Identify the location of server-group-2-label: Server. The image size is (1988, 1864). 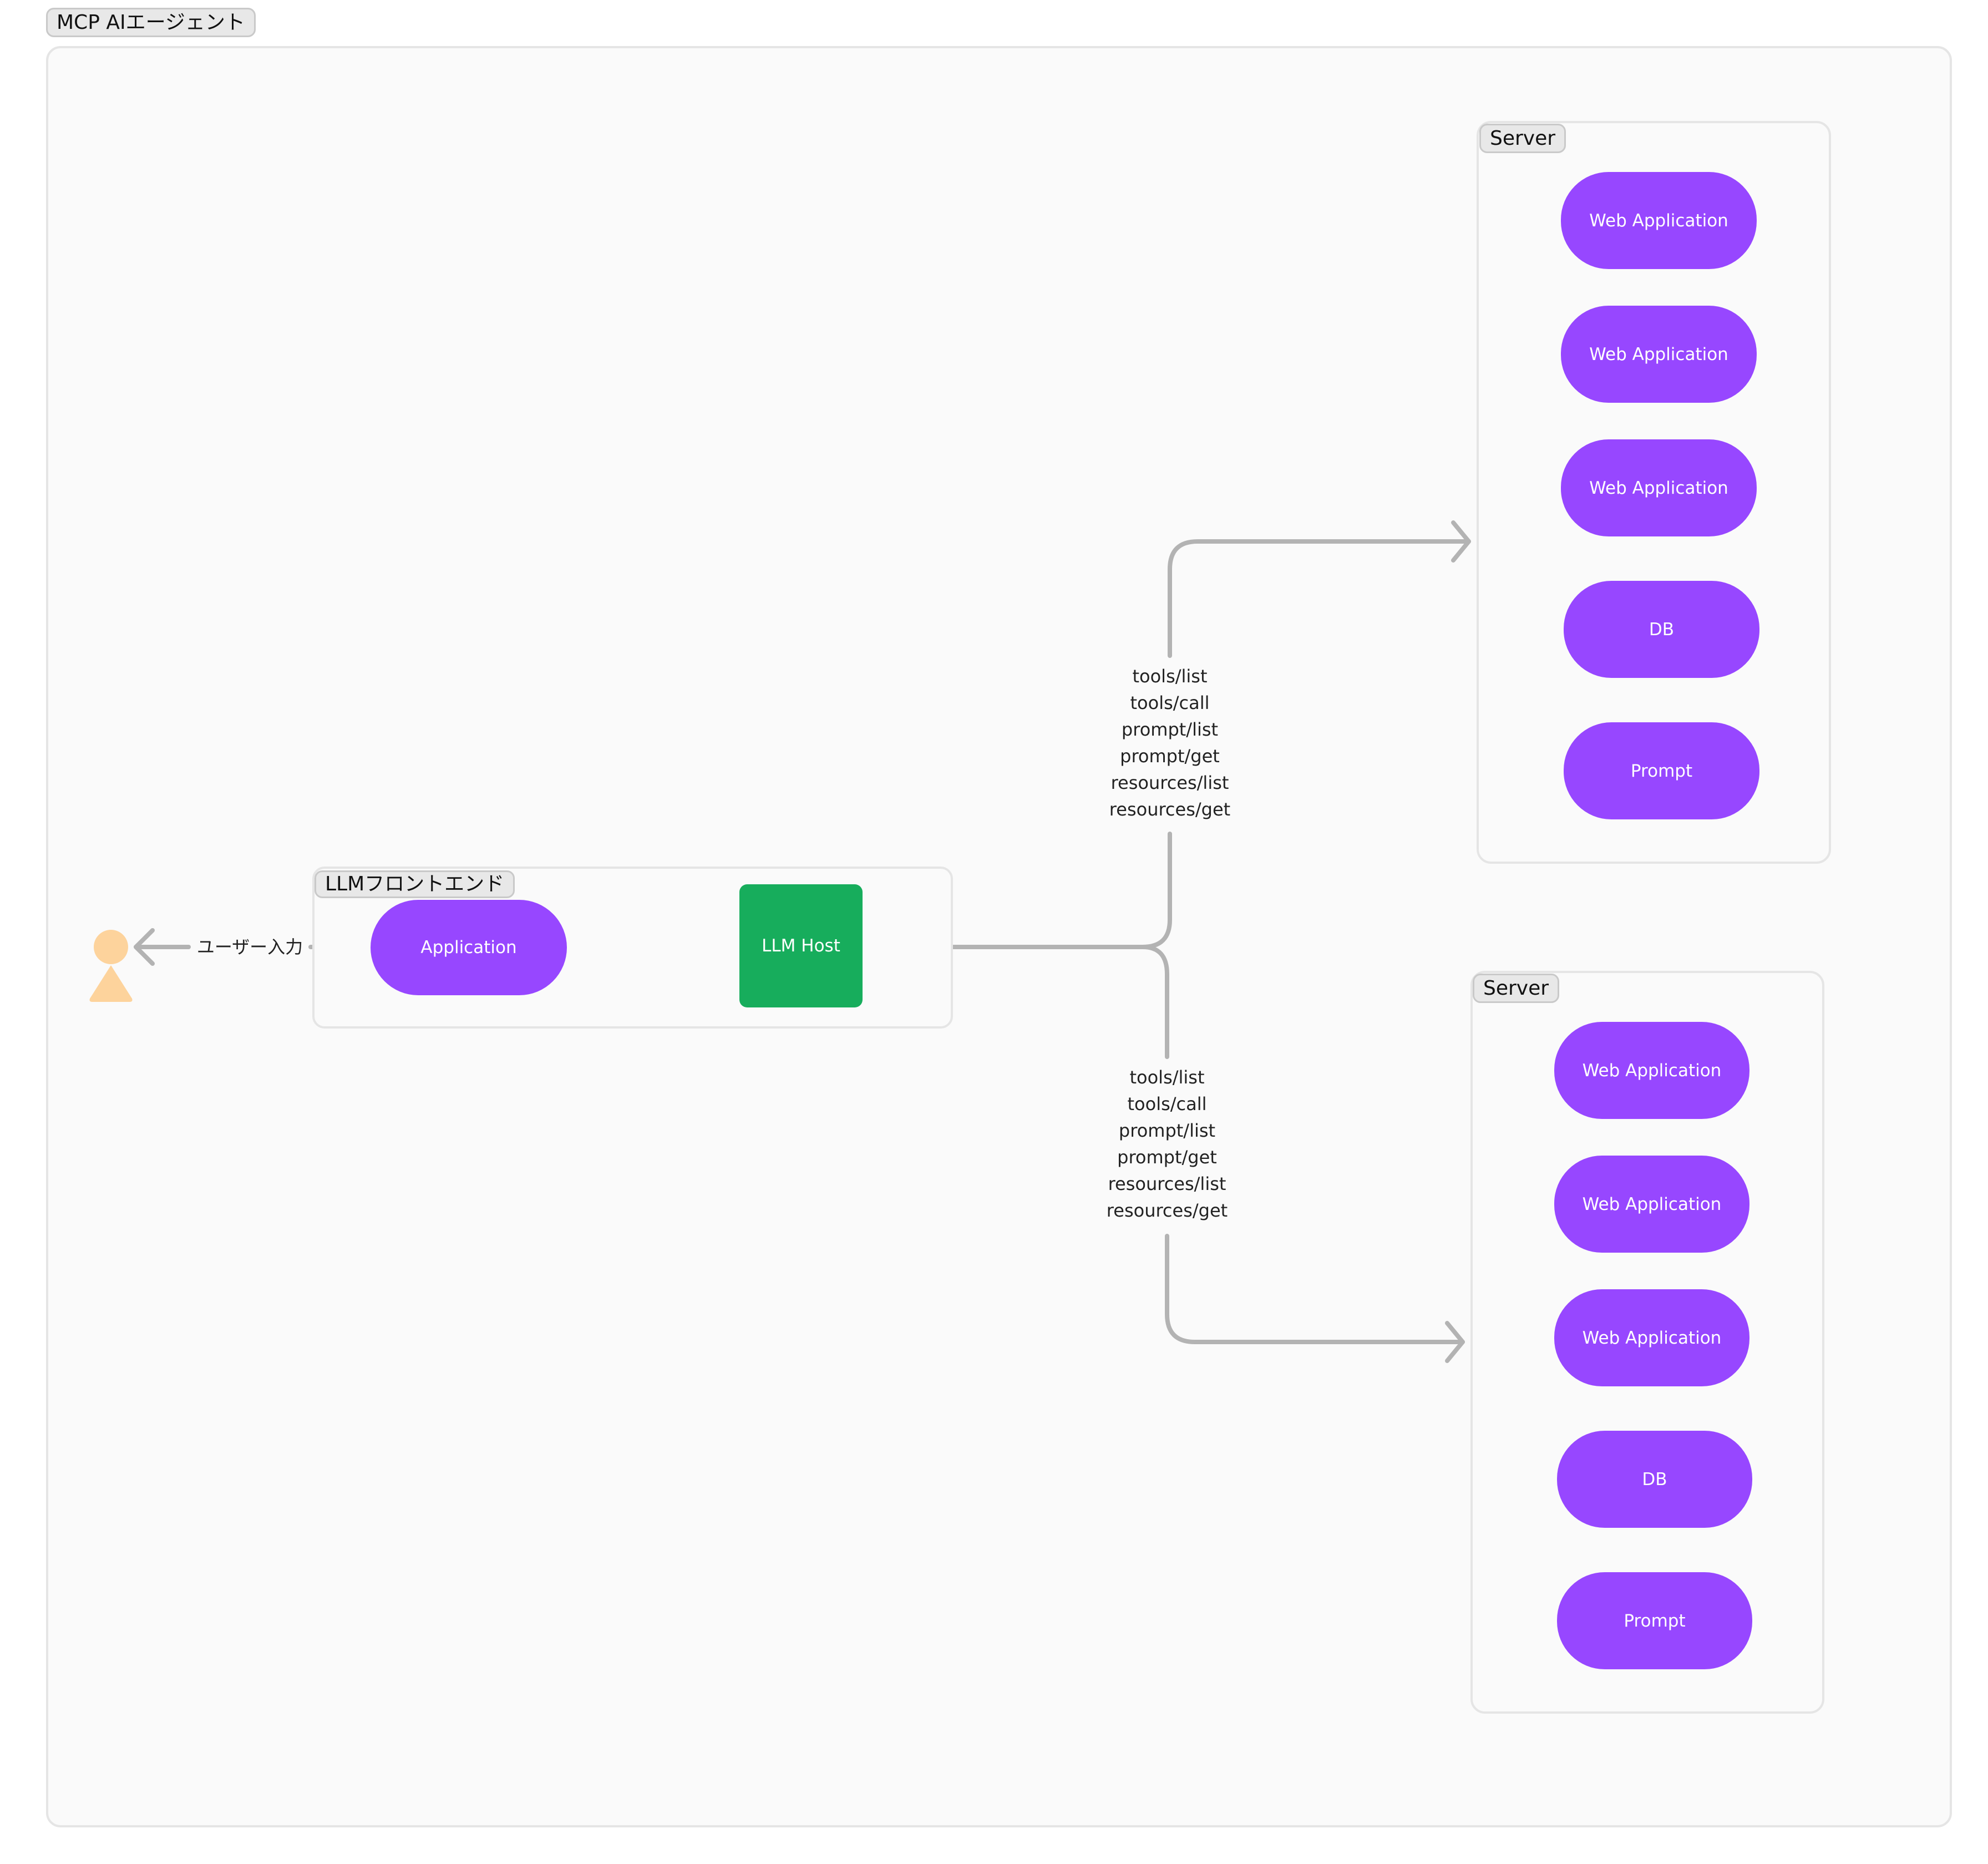
(1516, 988).